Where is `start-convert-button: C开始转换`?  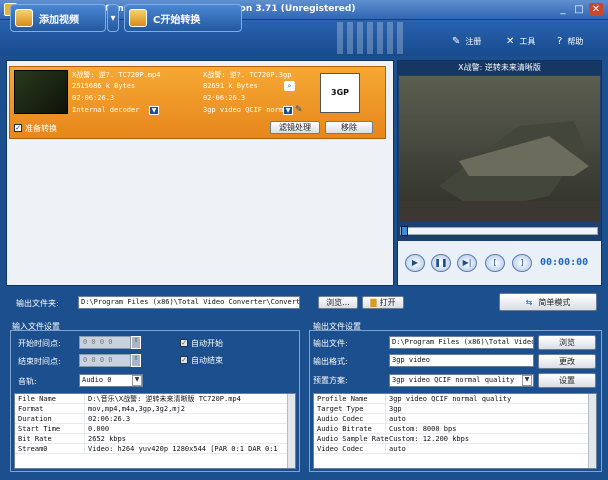 start-convert-button: C开始转换 is located at coordinates (183, 18).